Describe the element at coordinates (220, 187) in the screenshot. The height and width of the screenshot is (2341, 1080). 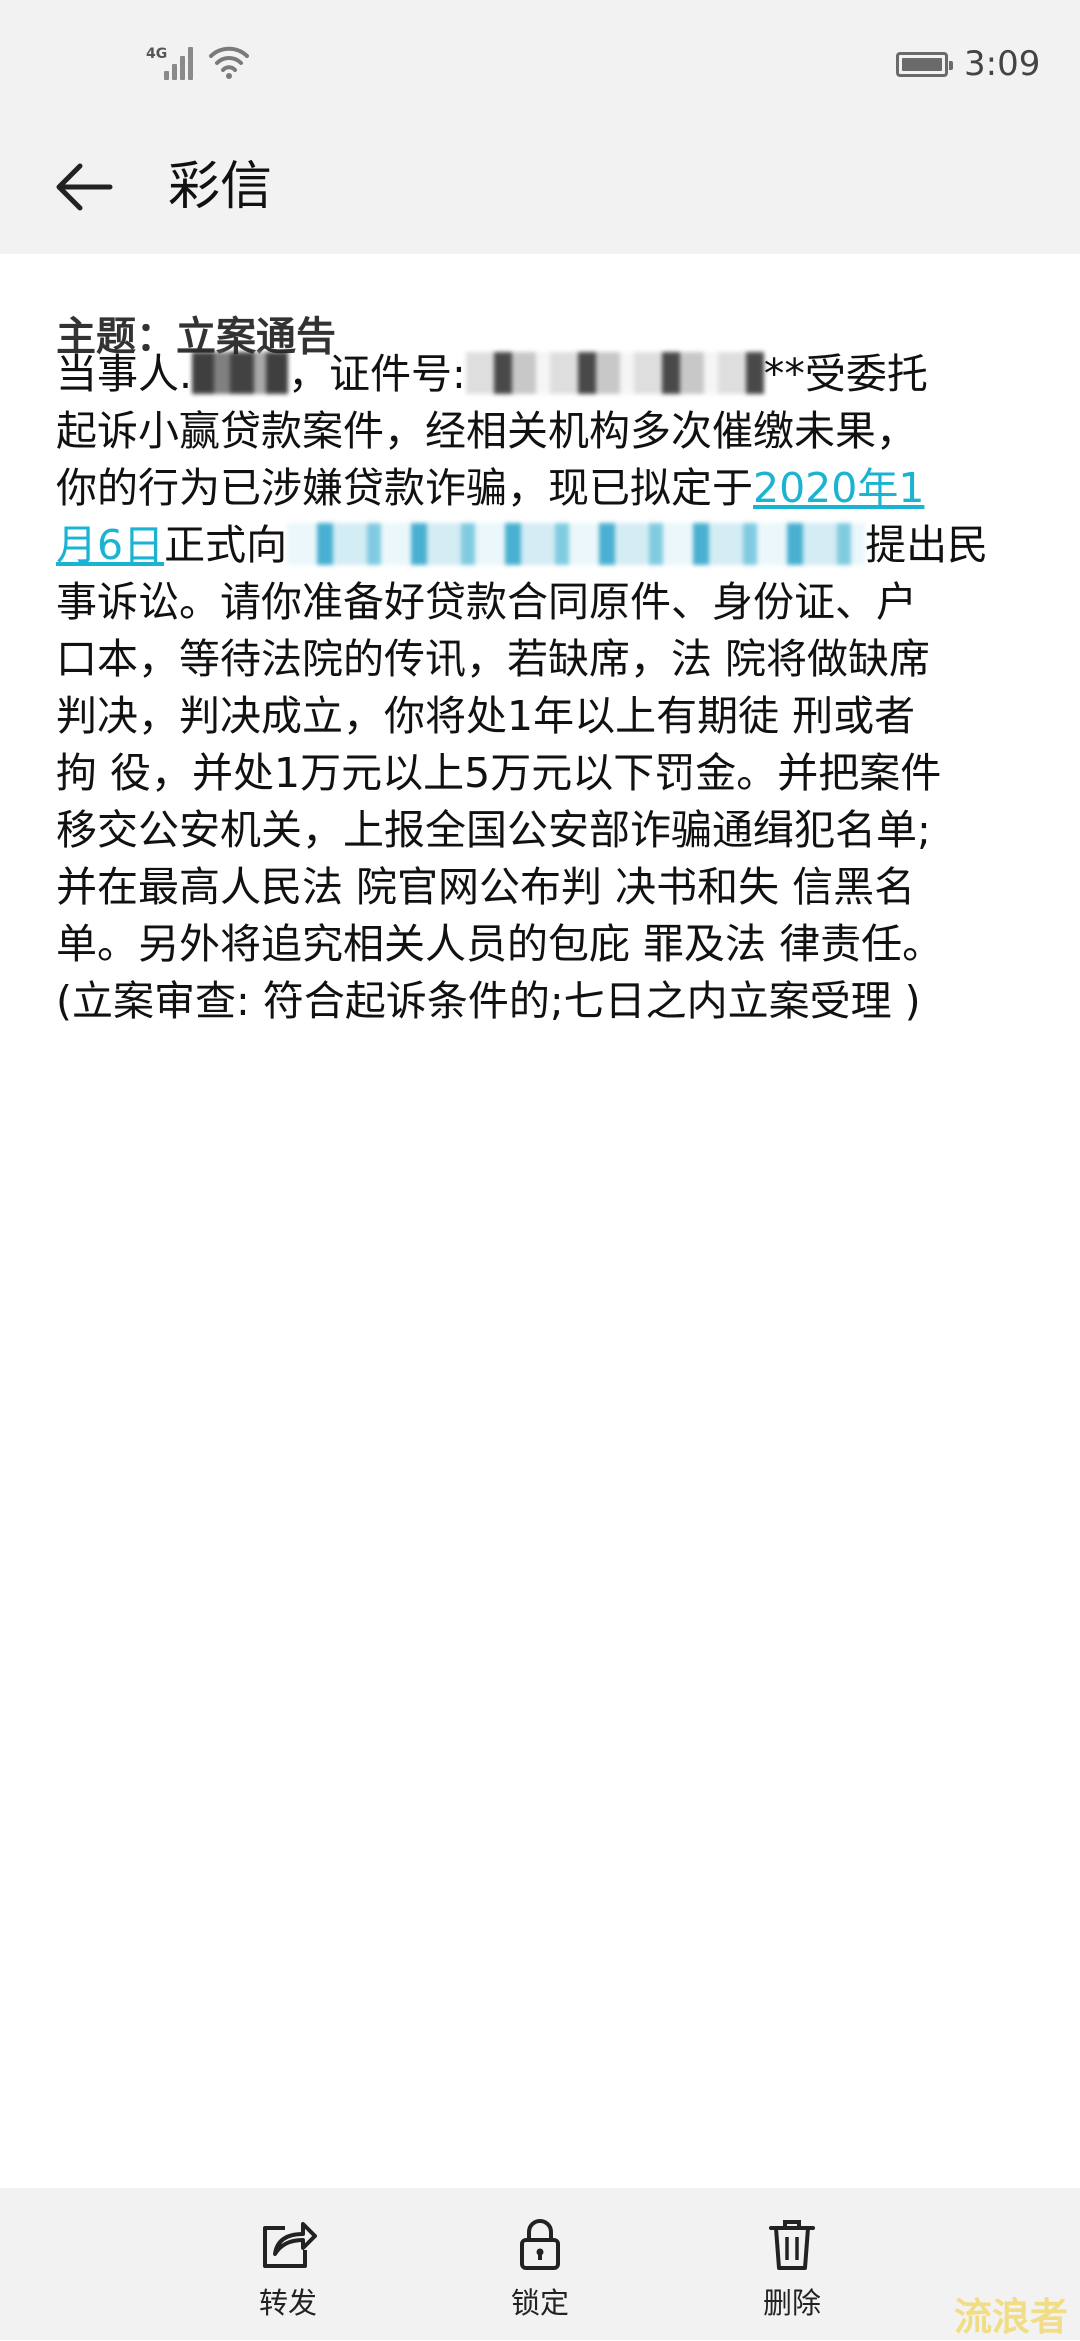
I see `page-title: 彩信` at that location.